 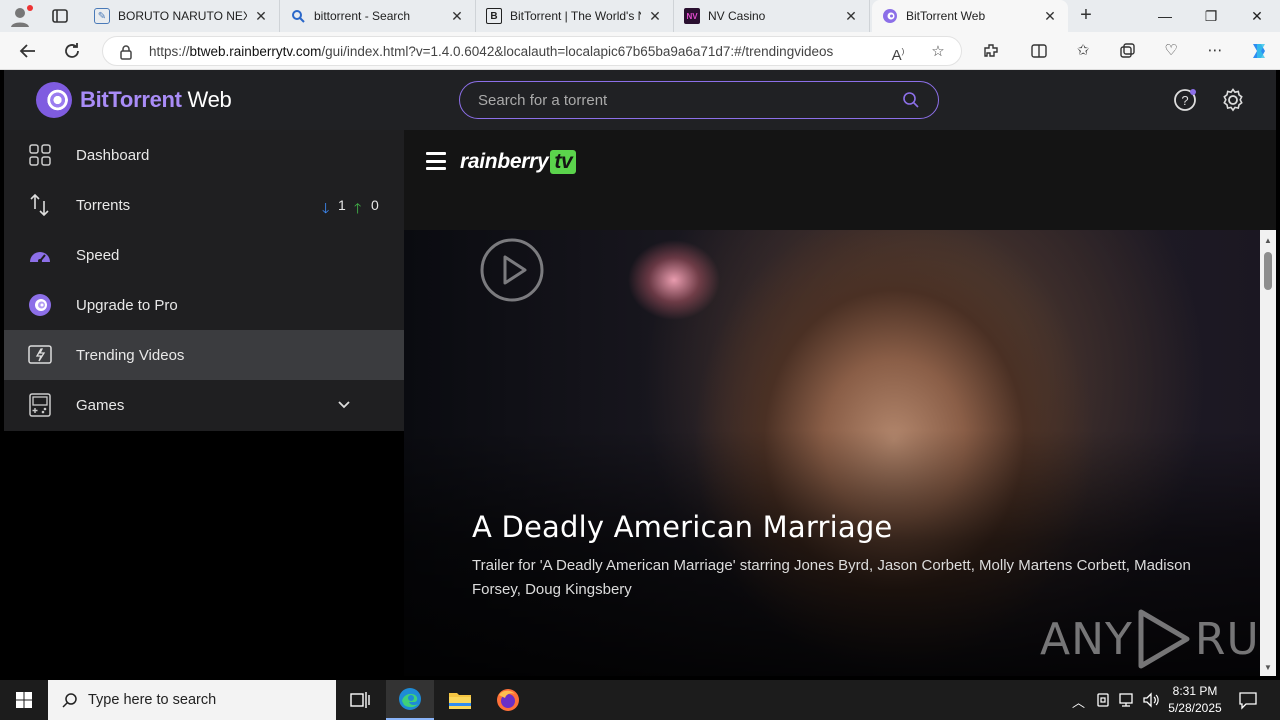 I want to click on more-options-icon: ⋯, so click(x=1215, y=51).